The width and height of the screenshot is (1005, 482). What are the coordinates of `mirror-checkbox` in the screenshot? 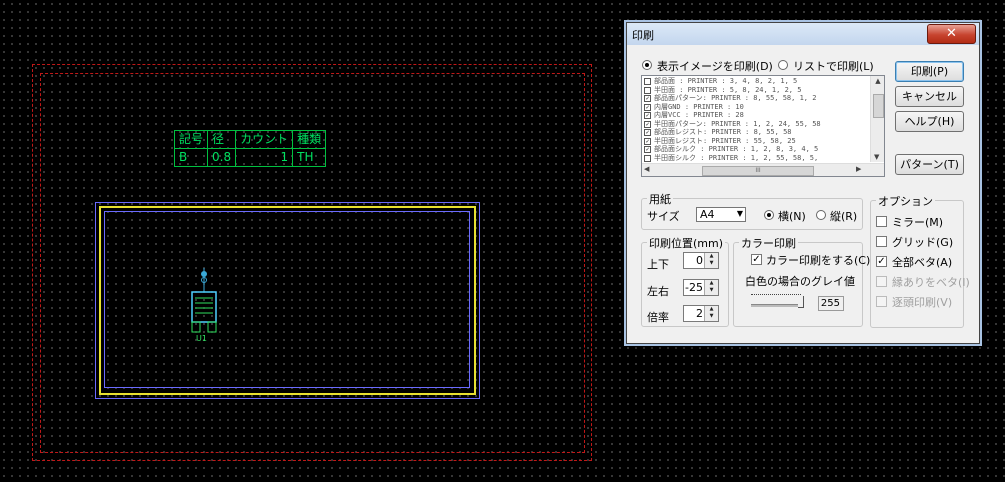 It's located at (881, 221).